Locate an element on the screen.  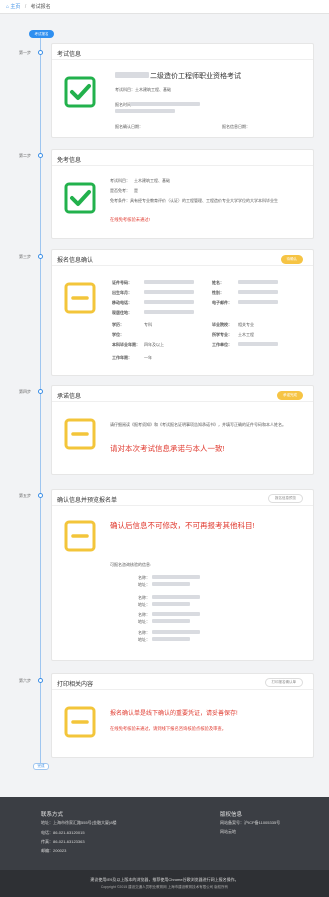
preview-sub: 可报名咨询核验的信息: is located at coordinates (131, 564).